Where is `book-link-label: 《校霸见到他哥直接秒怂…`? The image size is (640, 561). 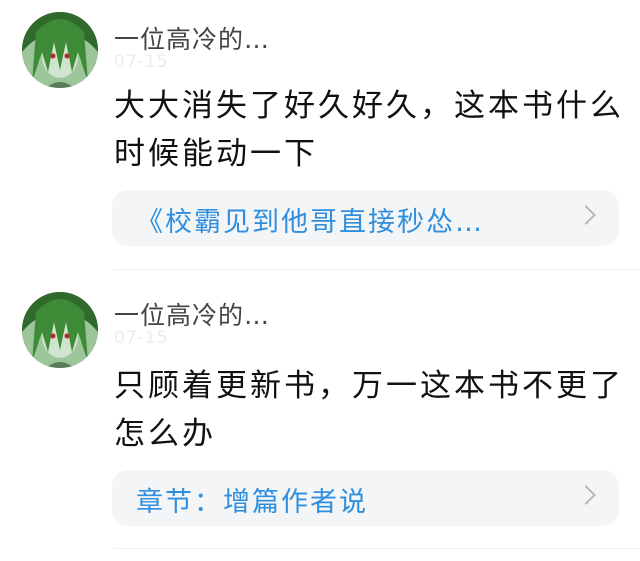
book-link-label: 《校霸见到他哥直接秒怂… is located at coordinates (310, 222).